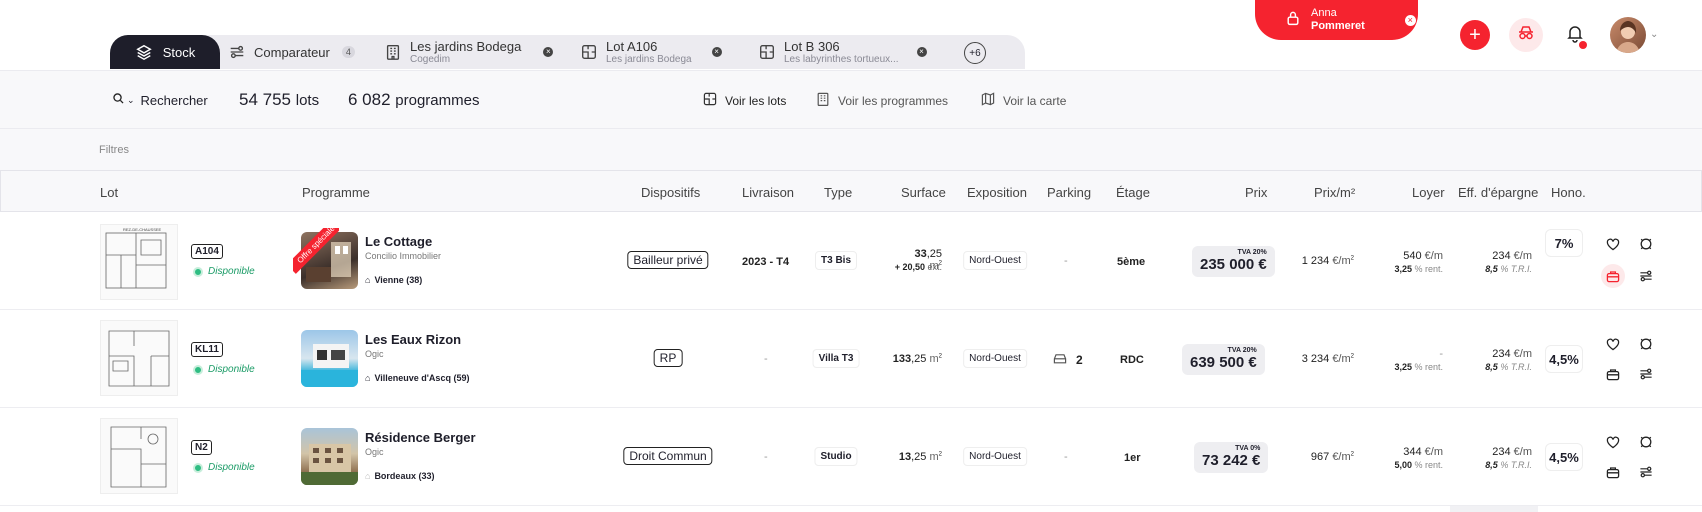 Image resolution: width=1702 pixels, height=512 pixels. Describe the element at coordinates (1233, 261) in the screenshot. I see `price-box: TVA 20% 235 000 €` at that location.